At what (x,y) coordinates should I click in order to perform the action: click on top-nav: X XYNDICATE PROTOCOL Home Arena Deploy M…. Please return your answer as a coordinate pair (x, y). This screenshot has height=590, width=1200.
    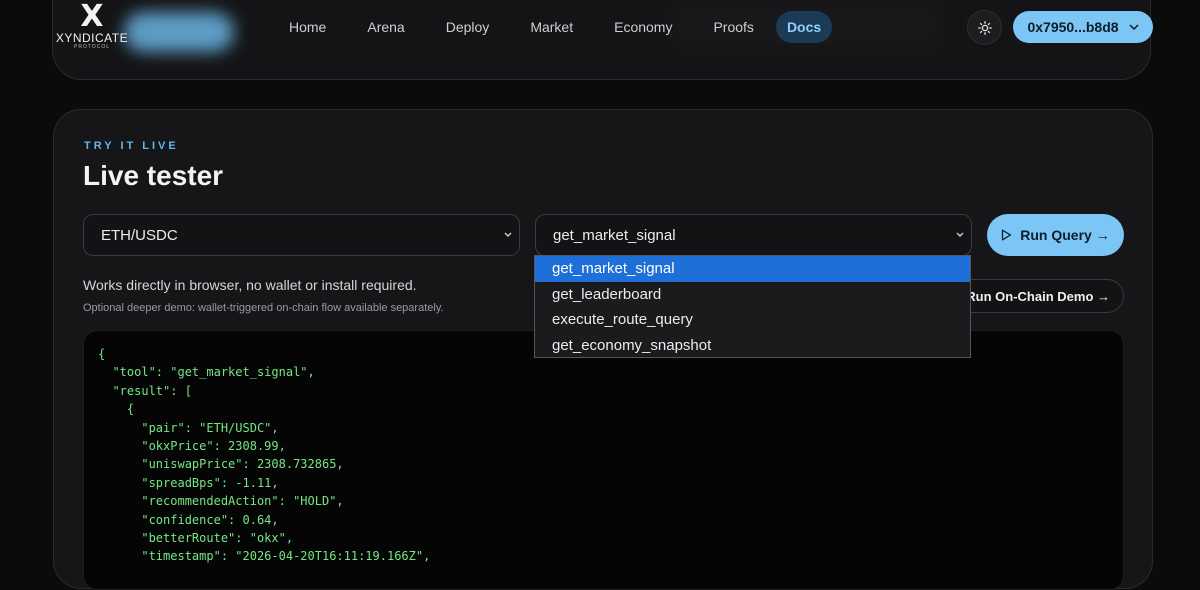
    Looking at the image, I should click on (600, 40).